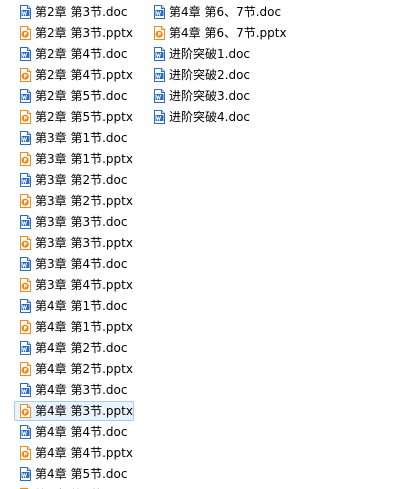  I want to click on file-item: 进阶突破2.doc, so click(218, 75).